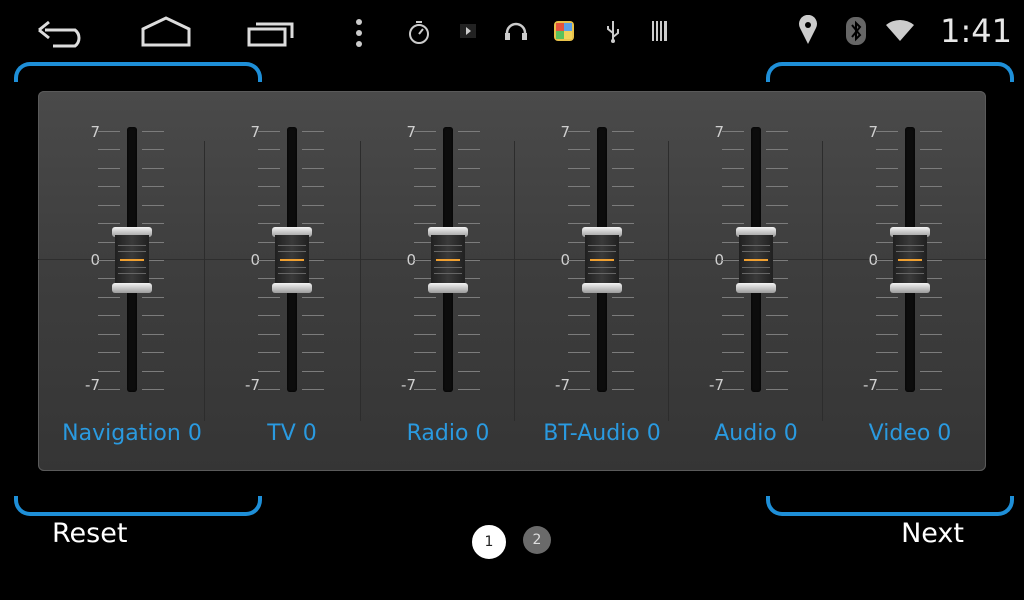  What do you see at coordinates (62, 33) in the screenshot?
I see `back-icon` at bounding box center [62, 33].